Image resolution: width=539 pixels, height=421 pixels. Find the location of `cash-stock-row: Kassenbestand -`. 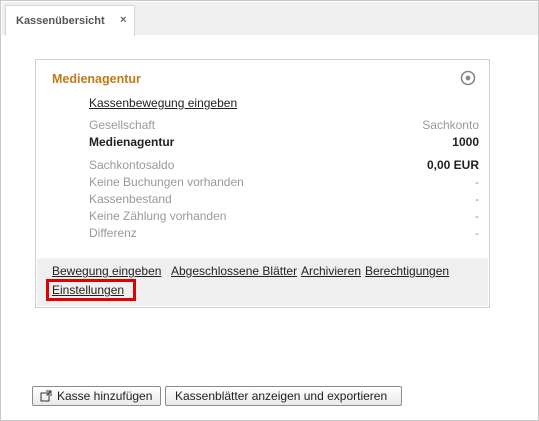

cash-stock-row: Kassenbestand - is located at coordinates (284, 200).